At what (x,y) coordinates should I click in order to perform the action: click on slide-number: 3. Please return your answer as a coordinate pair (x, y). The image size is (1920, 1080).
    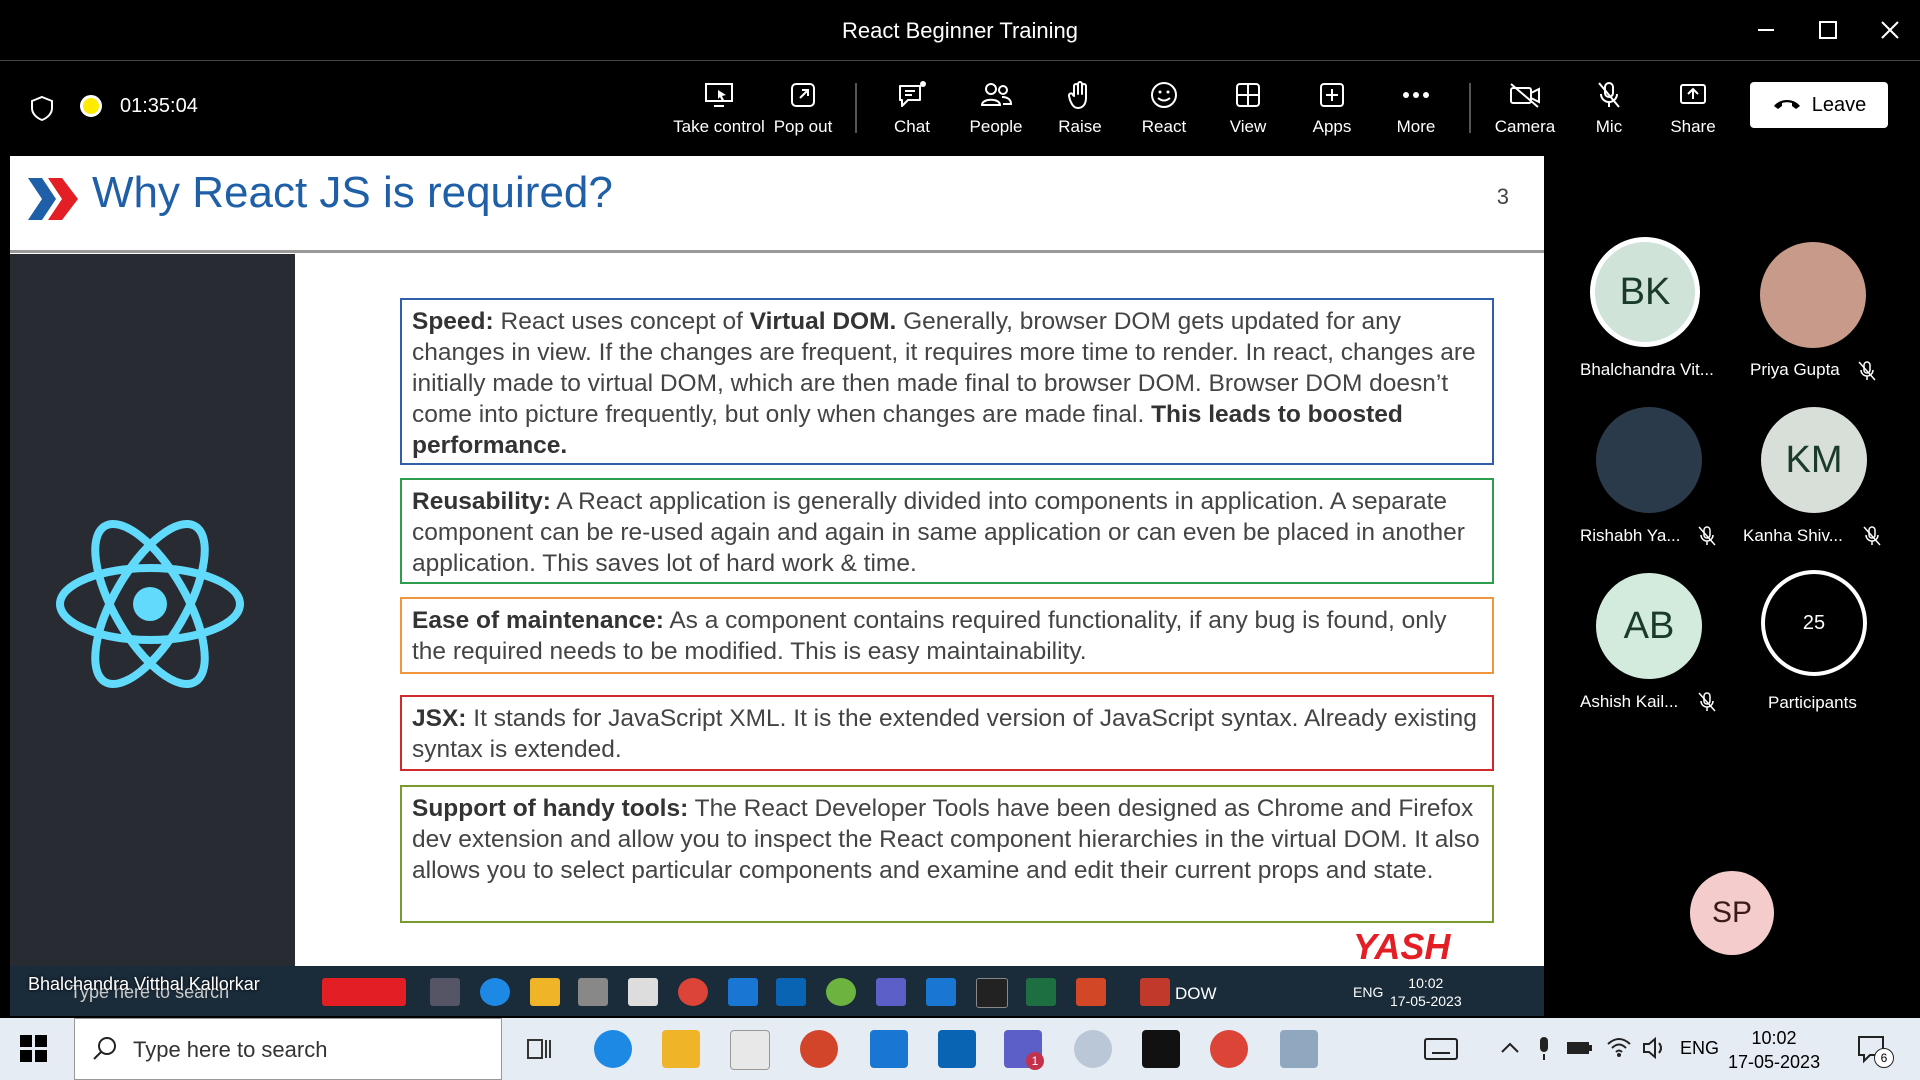
    Looking at the image, I should click on (1502, 196).